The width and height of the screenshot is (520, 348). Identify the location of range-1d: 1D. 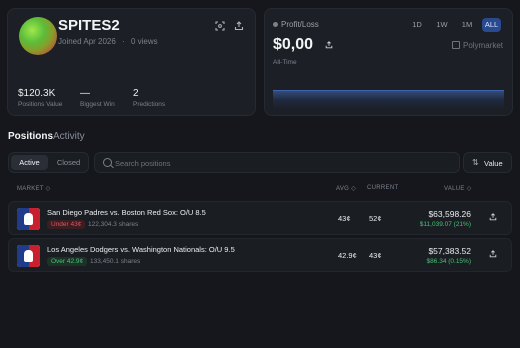
(417, 25).